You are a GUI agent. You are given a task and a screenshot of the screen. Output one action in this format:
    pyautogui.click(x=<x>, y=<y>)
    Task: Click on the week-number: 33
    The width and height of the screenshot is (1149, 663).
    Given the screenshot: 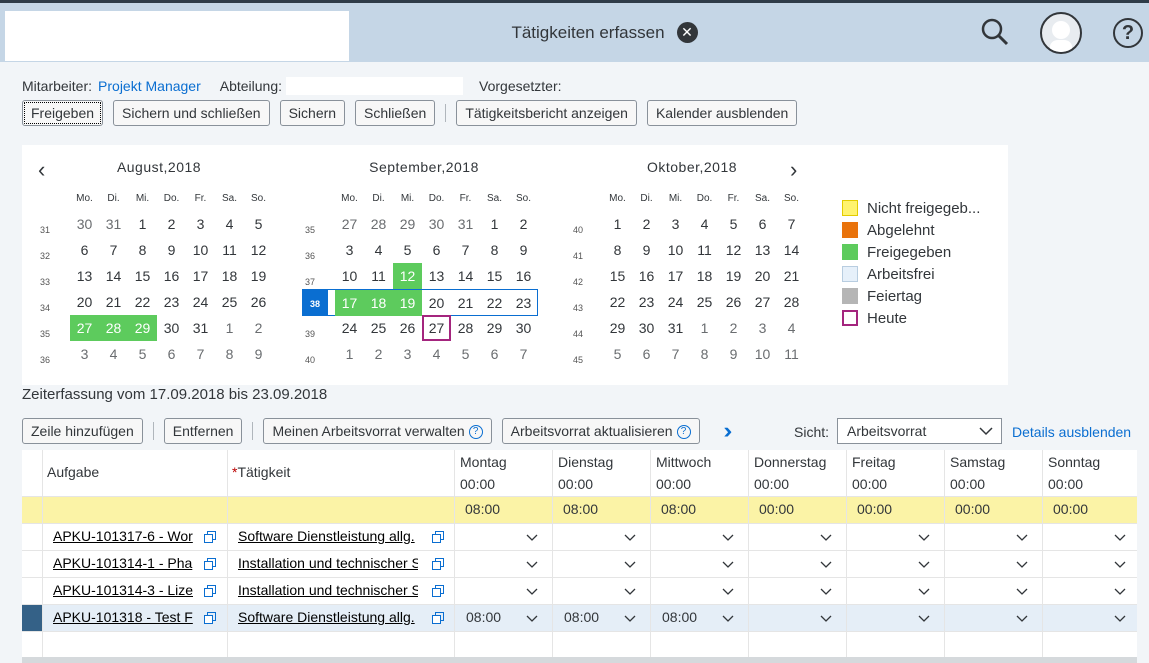 What is the action you would take?
    pyautogui.click(x=45, y=282)
    